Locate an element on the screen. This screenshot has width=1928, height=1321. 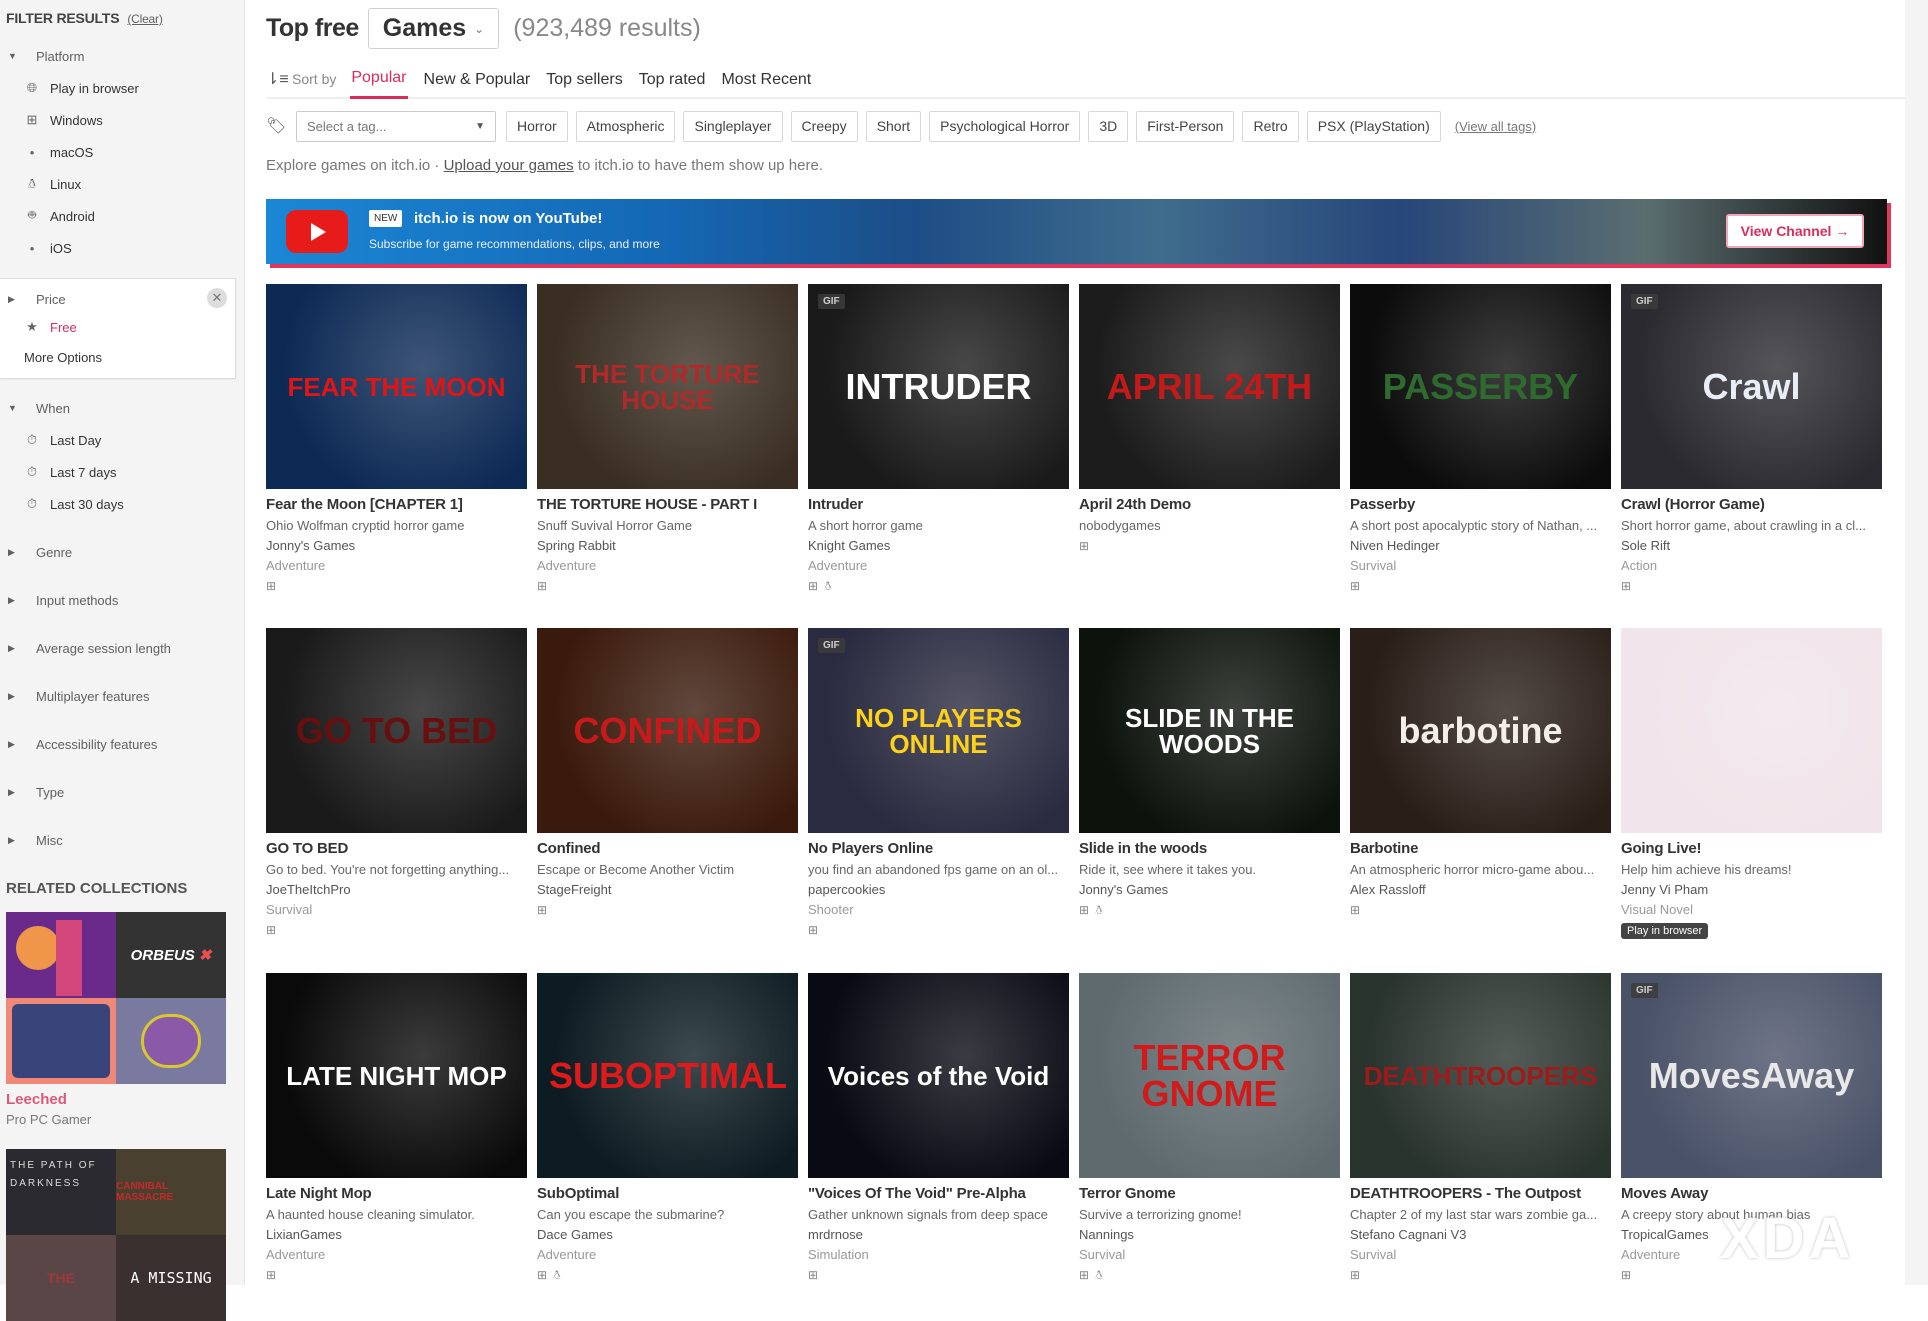
game-thumbnail: TERROR GNOME is located at coordinates (1209, 1075).